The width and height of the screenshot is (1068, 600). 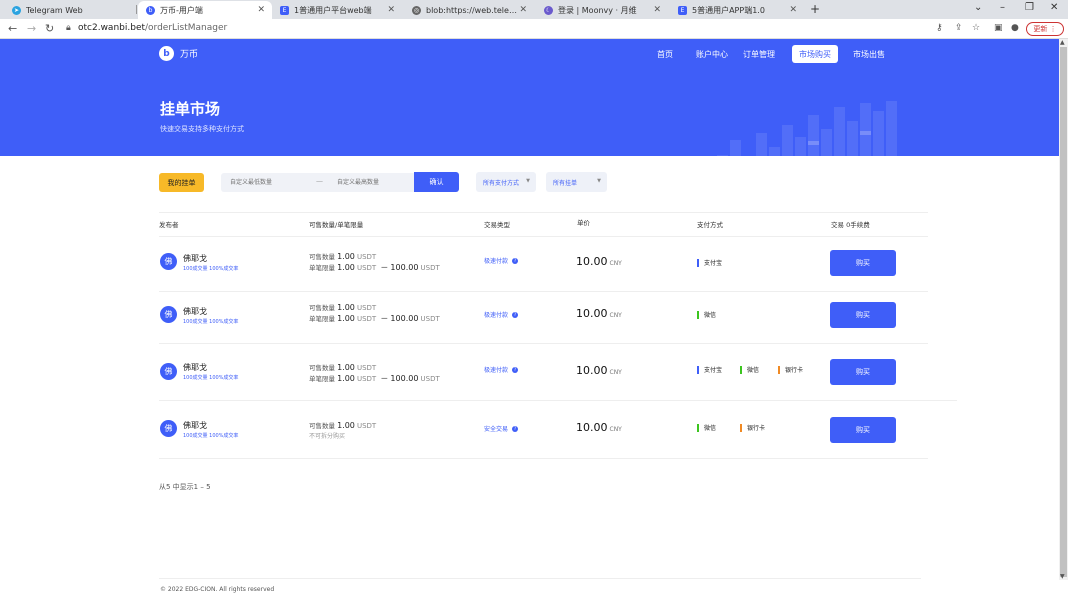 What do you see at coordinates (69, 10) in the screenshot?
I see `tab-telegram: ➤ Telegram Web` at bounding box center [69, 10].